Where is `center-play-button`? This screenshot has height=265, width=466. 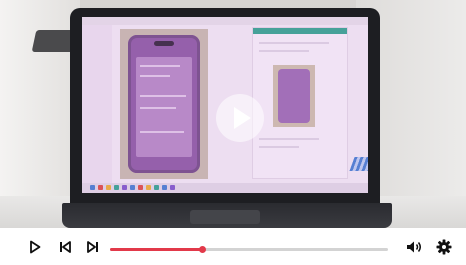 center-play-button is located at coordinates (240, 118).